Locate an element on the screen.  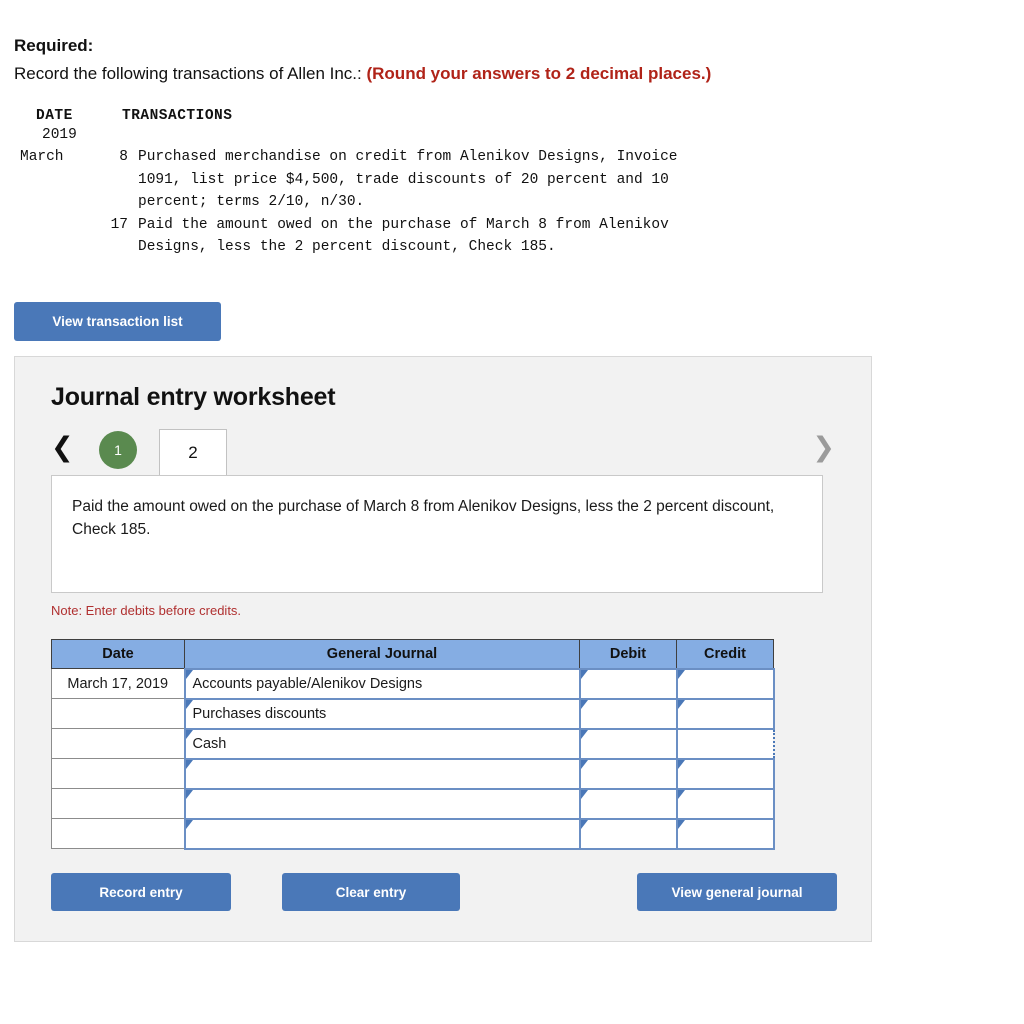
row-account-text: Accounts payable/Alenikov Designs is located at coordinates (307, 683).